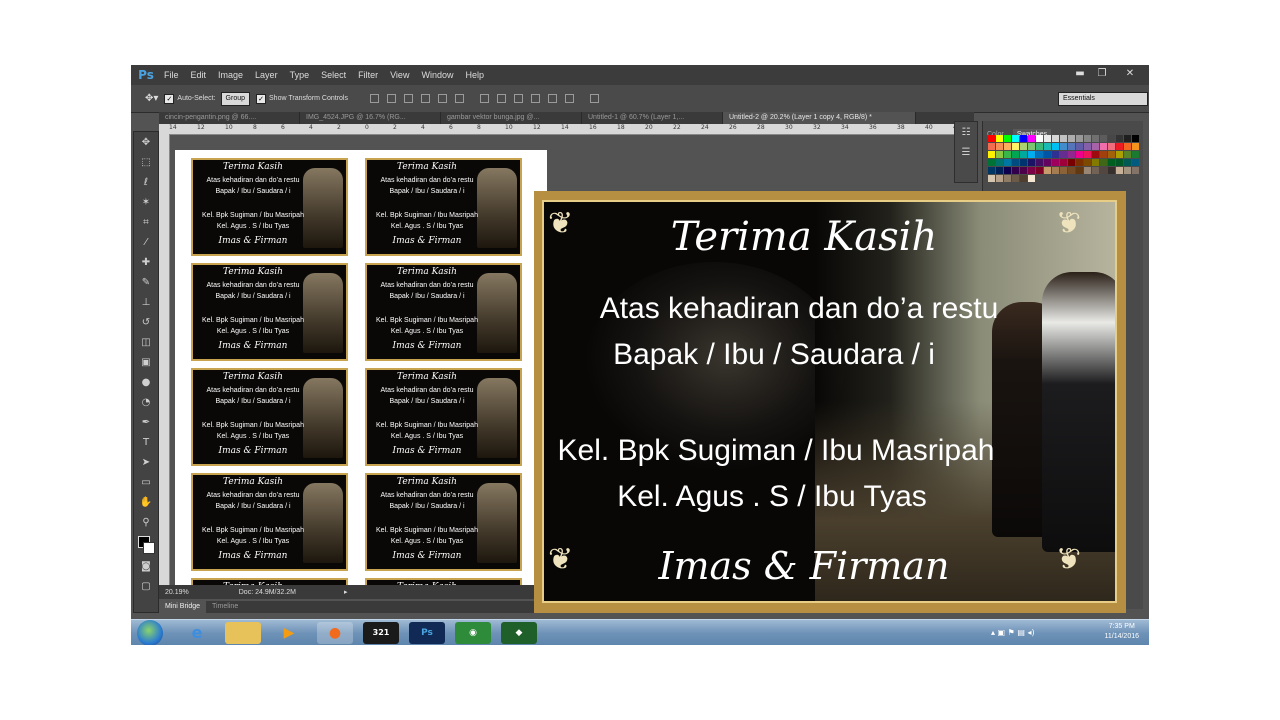 This screenshot has width=1280, height=720. What do you see at coordinates (391, 98) in the screenshot?
I see `align-vcenter-icon` at bounding box center [391, 98].